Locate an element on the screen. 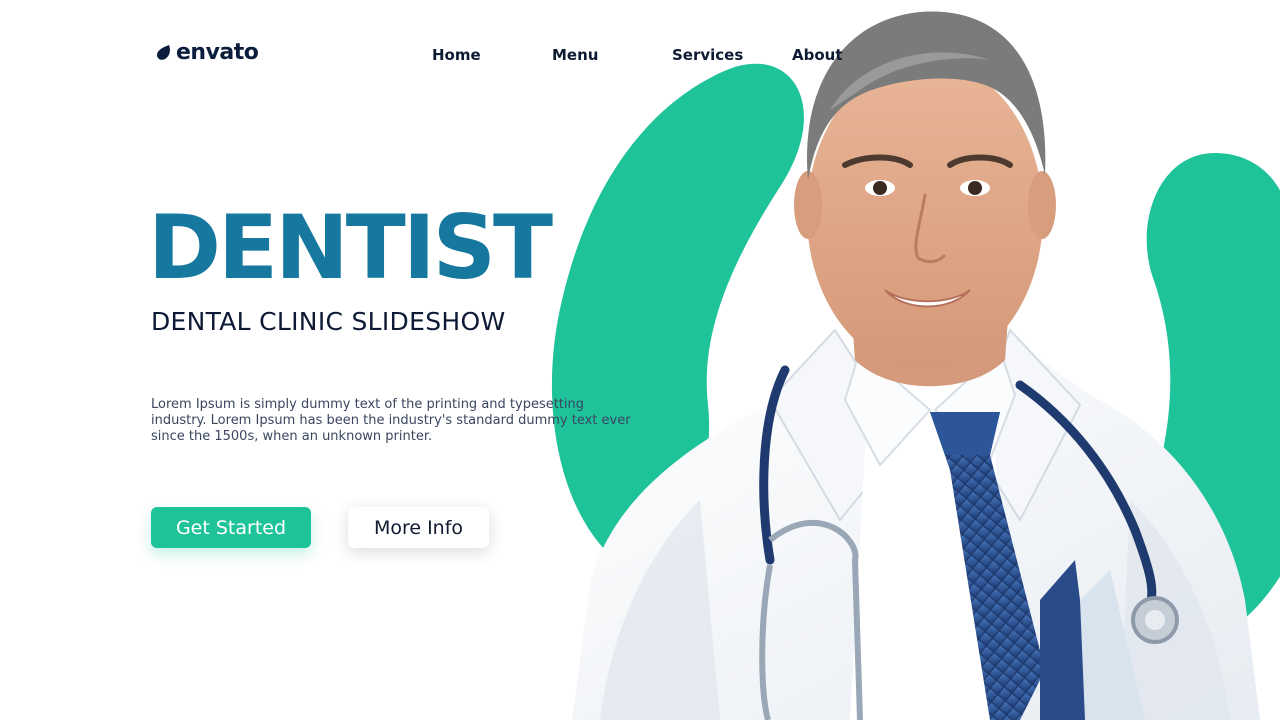 The width and height of the screenshot is (1280, 720). get-started-button: Get Started is located at coordinates (231, 527).